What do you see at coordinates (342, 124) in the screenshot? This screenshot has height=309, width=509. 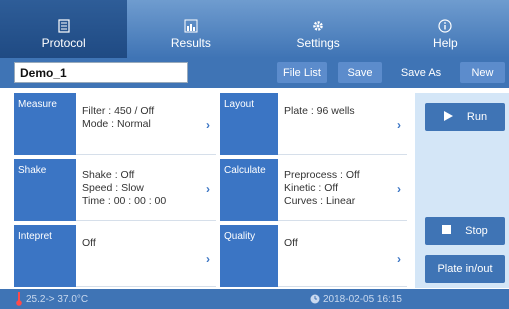 I see `layout-cell: Plate : 96 wells ›` at bounding box center [342, 124].